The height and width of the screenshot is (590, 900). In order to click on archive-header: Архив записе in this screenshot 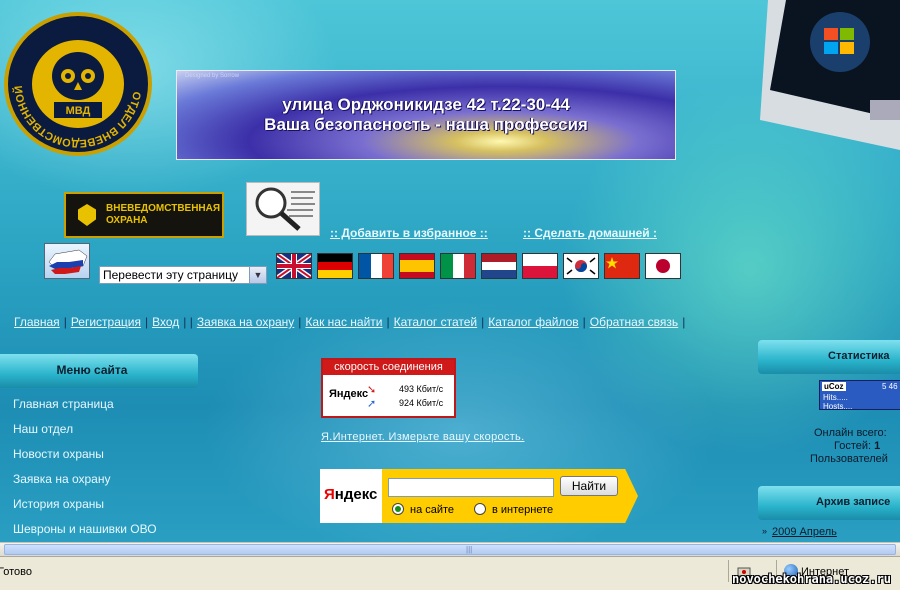, I will do `click(829, 503)`.